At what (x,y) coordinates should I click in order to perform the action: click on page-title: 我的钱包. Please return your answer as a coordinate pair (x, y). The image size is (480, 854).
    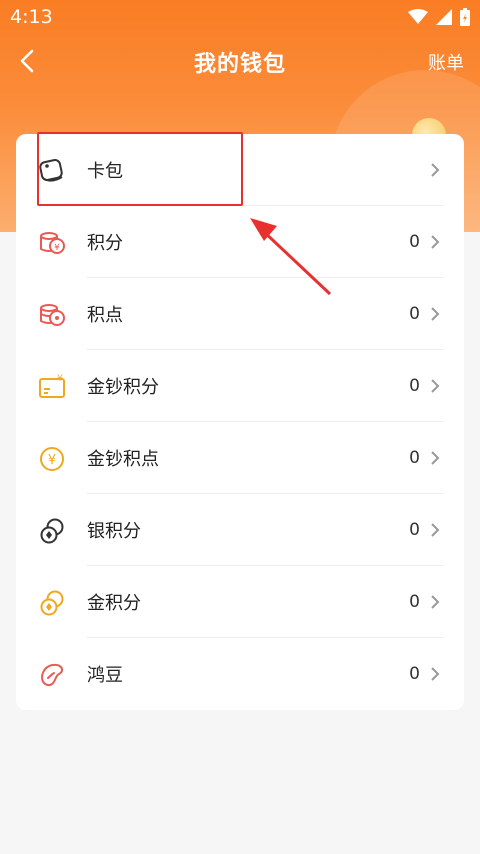
    Looking at the image, I should click on (239, 64).